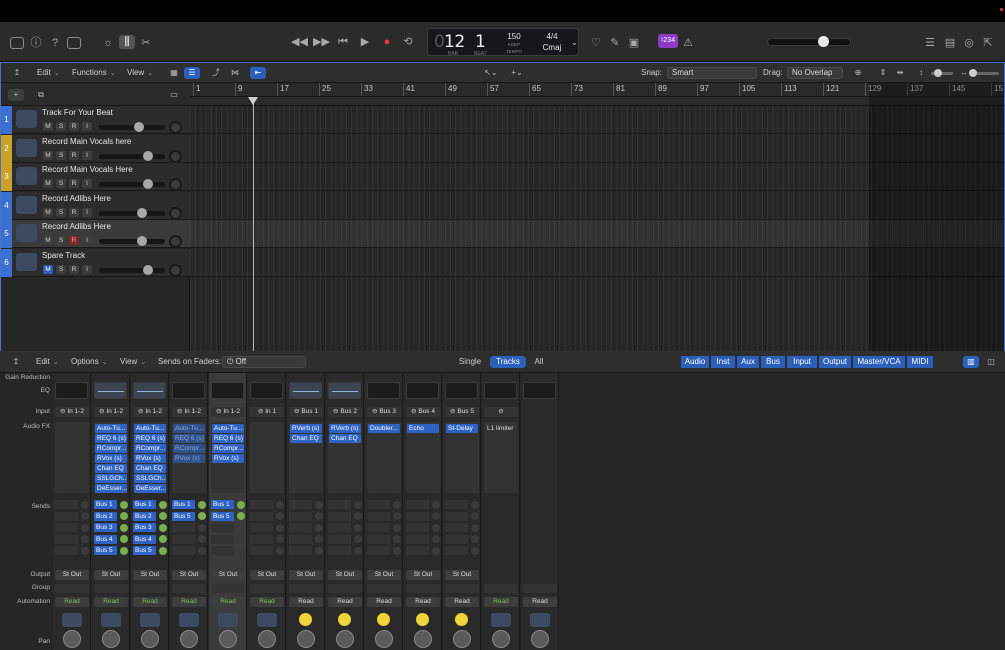 Image resolution: width=1005 pixels, height=650 pixels. What do you see at coordinates (900, 73) in the screenshot?
I see `horizontal-fit-icon: ⇹` at bounding box center [900, 73].